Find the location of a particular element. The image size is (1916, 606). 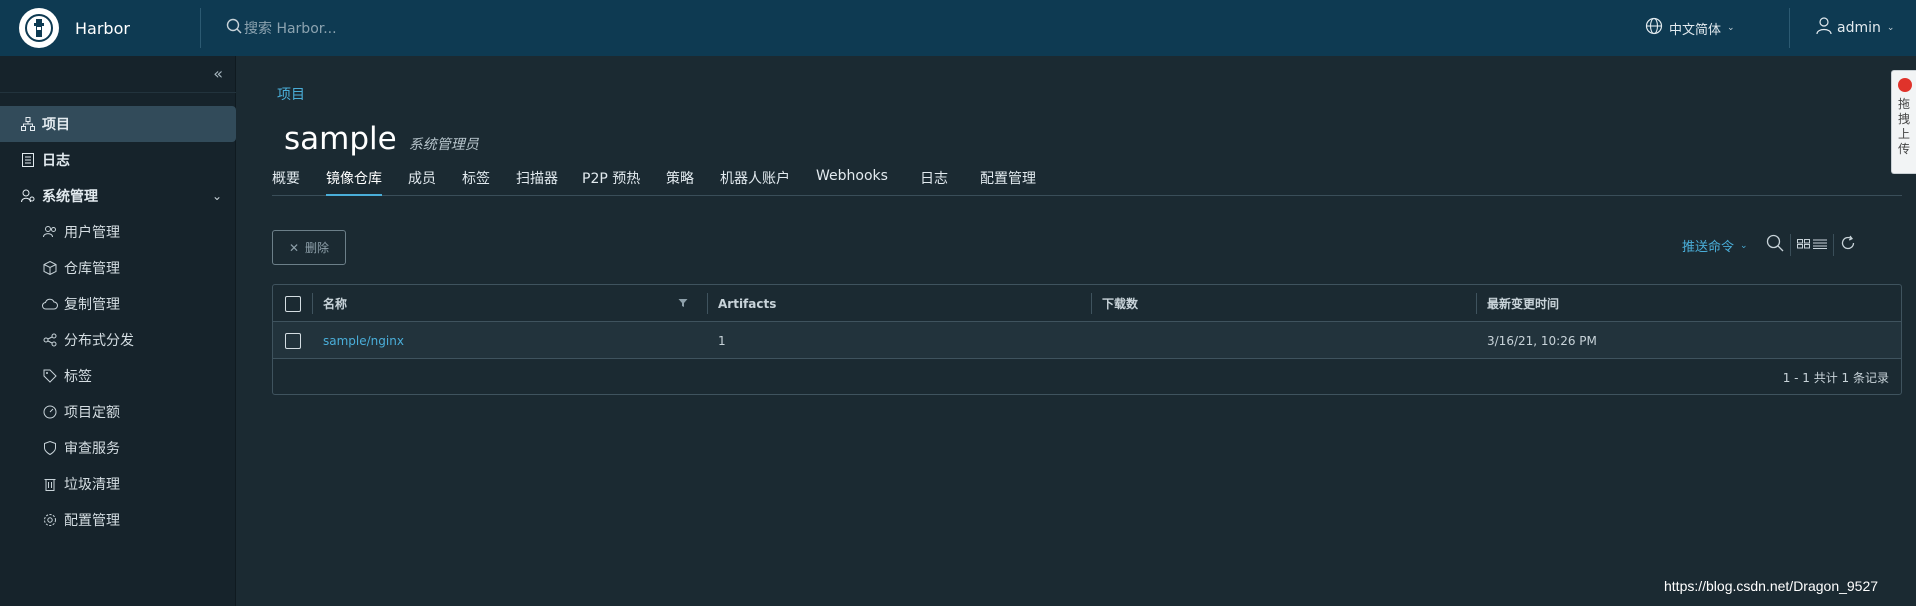

tab-labels: 标签 is located at coordinates (476, 182).